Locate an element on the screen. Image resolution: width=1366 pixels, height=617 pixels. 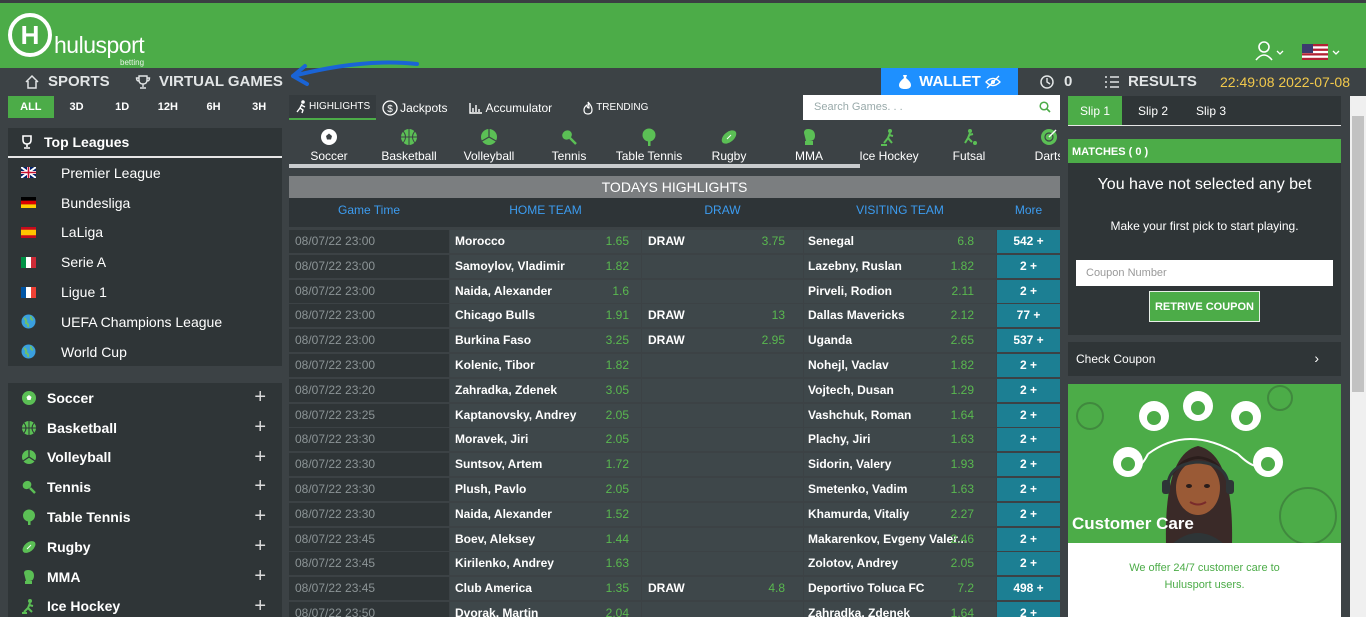
time-filter-1d: 1D is located at coordinates (122, 107).